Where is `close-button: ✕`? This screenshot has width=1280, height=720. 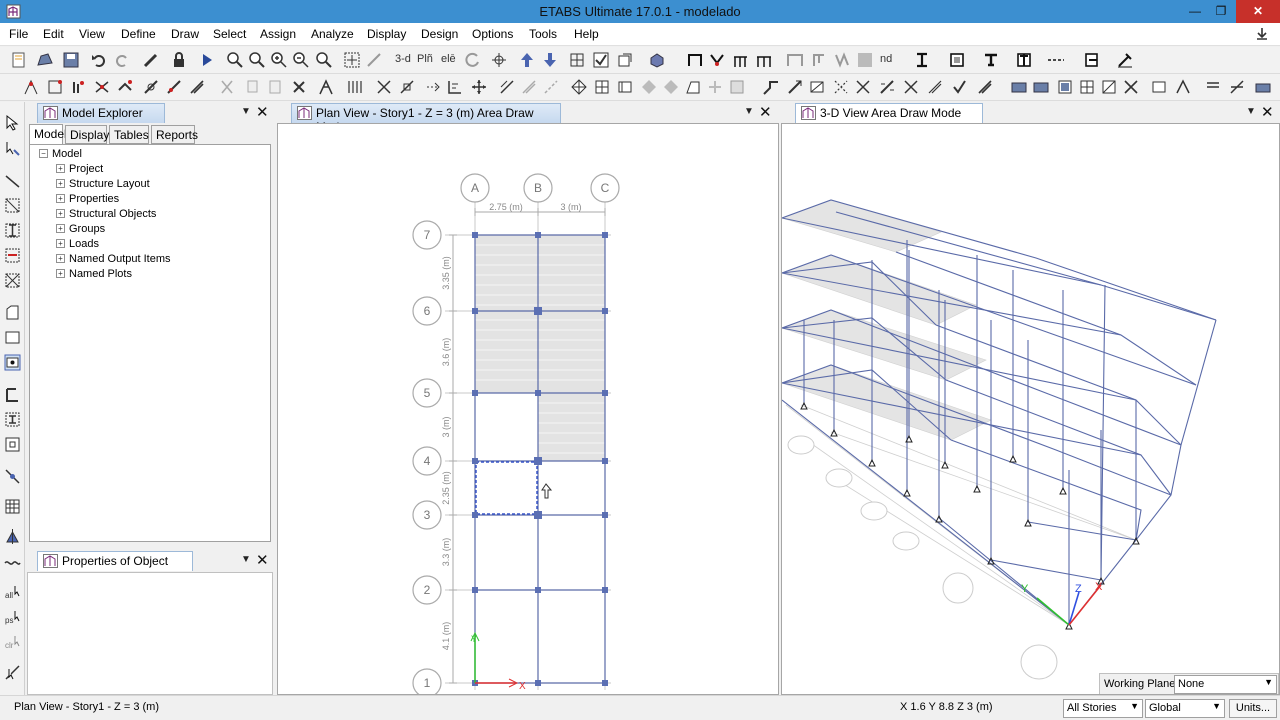
close-button: ✕ is located at coordinates (1258, 11).